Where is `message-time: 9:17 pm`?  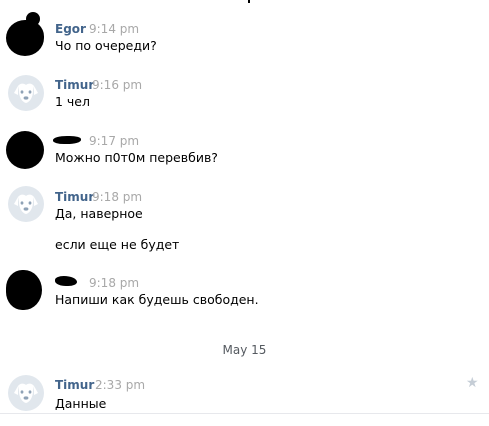
message-time: 9:17 pm is located at coordinates (114, 141).